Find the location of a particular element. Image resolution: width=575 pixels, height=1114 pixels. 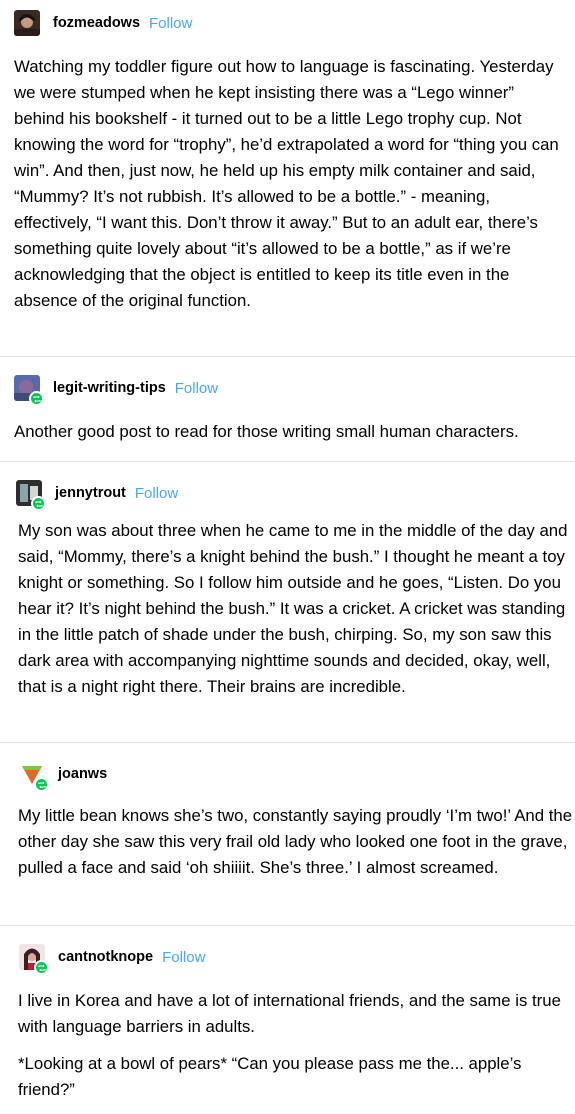

username: legit-writing-tips is located at coordinates (109, 388).